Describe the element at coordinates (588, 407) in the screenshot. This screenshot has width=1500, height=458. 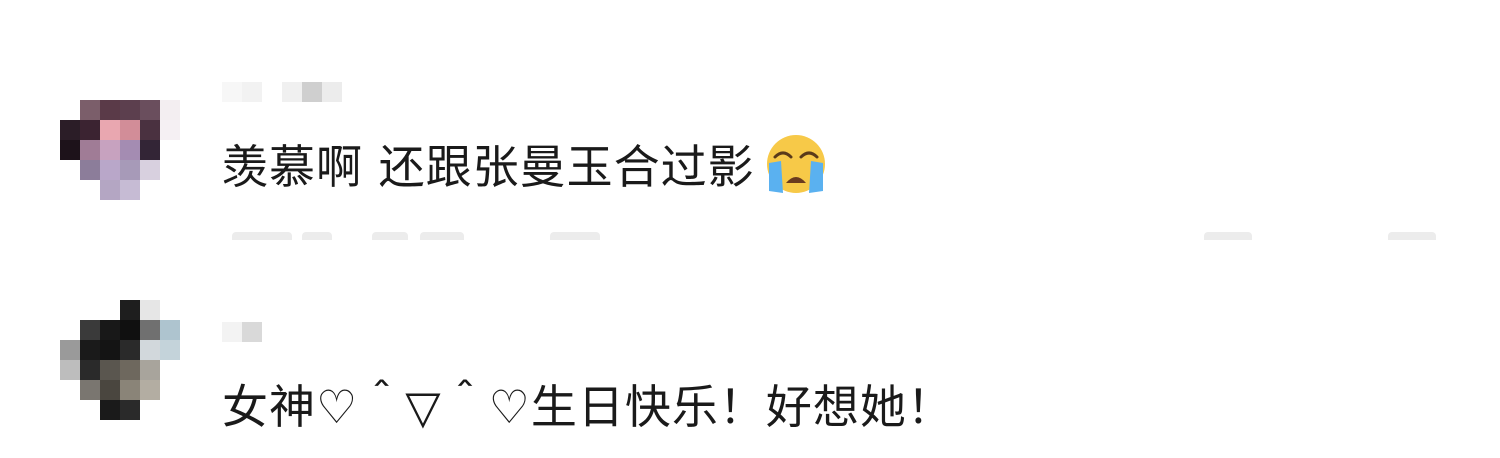
I see `comment-body: 女神♡＾▽＾♡生日快乐！好想她！` at that location.